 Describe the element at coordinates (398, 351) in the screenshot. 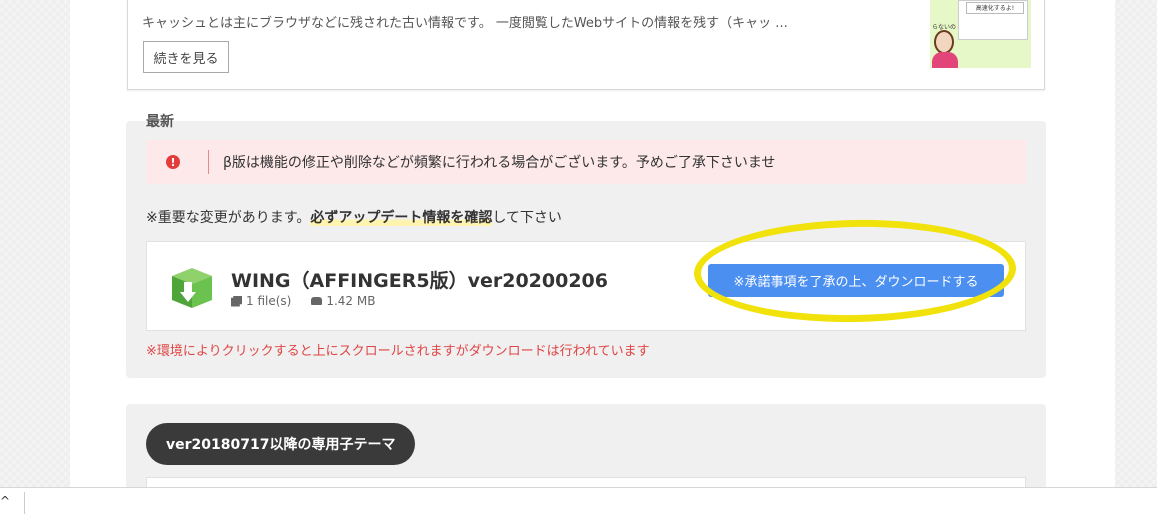

I see `scroll-warning: ※環境によりクリックすると上にスクロールされますがダウンロードは行われています` at that location.